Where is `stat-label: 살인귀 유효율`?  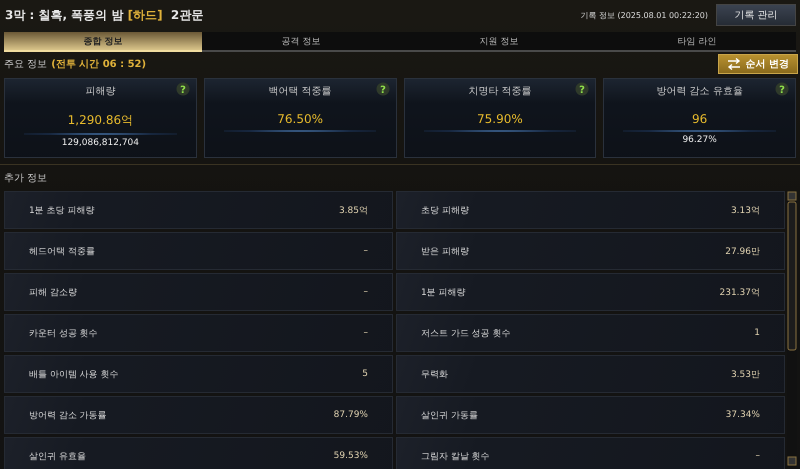 stat-label: 살인귀 유효율 is located at coordinates (57, 456).